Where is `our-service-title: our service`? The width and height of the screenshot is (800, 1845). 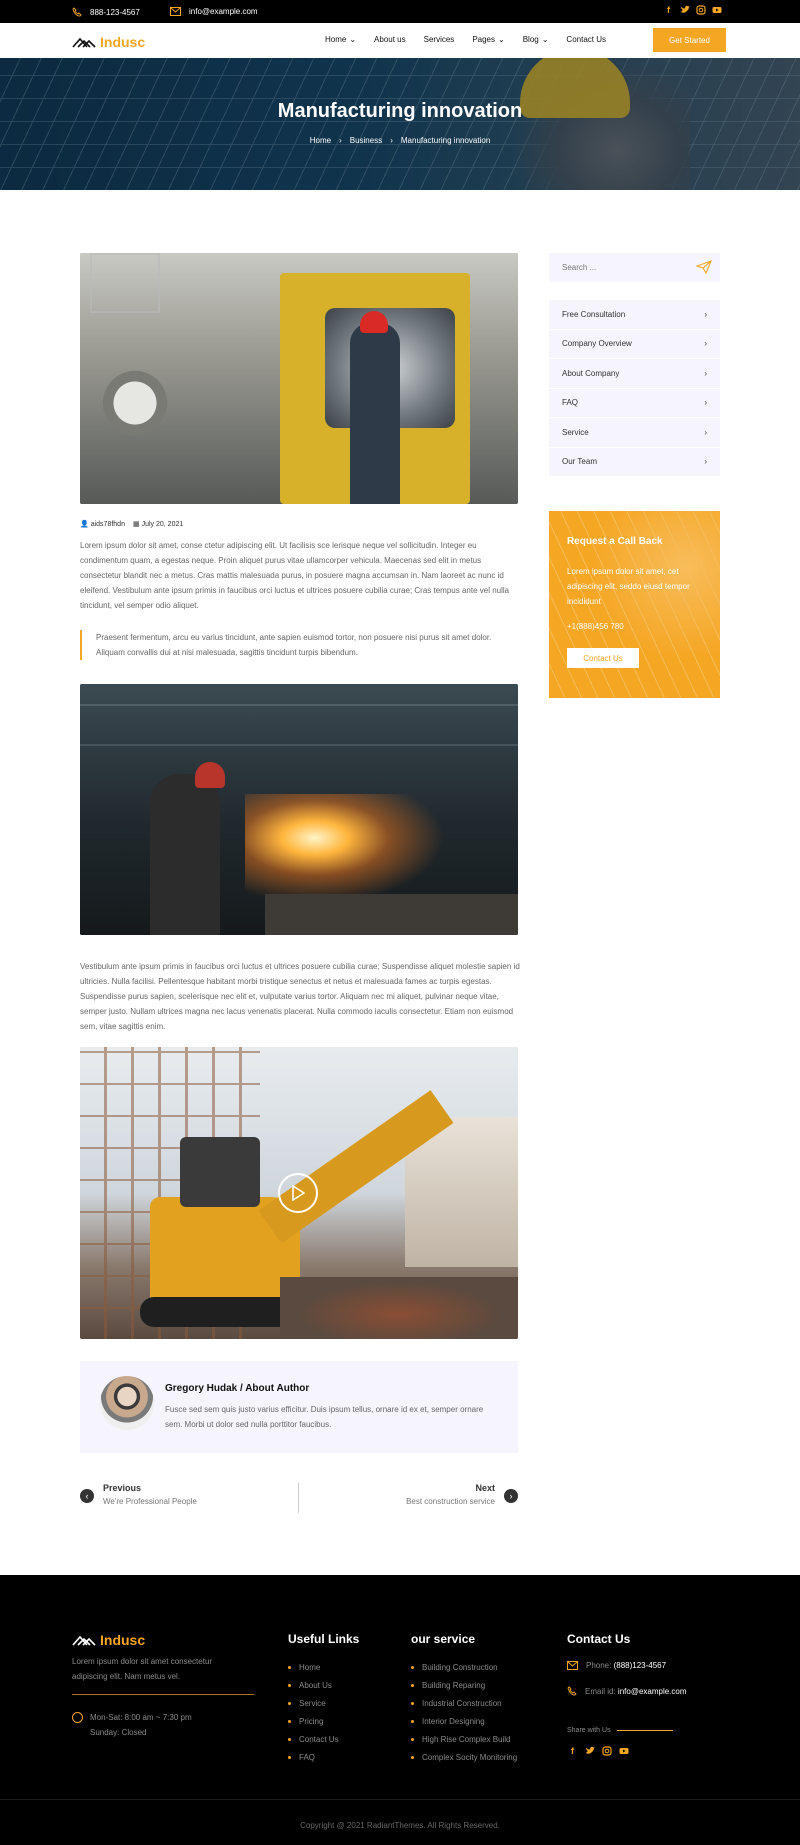 our-service-title: our service is located at coordinates (443, 1639).